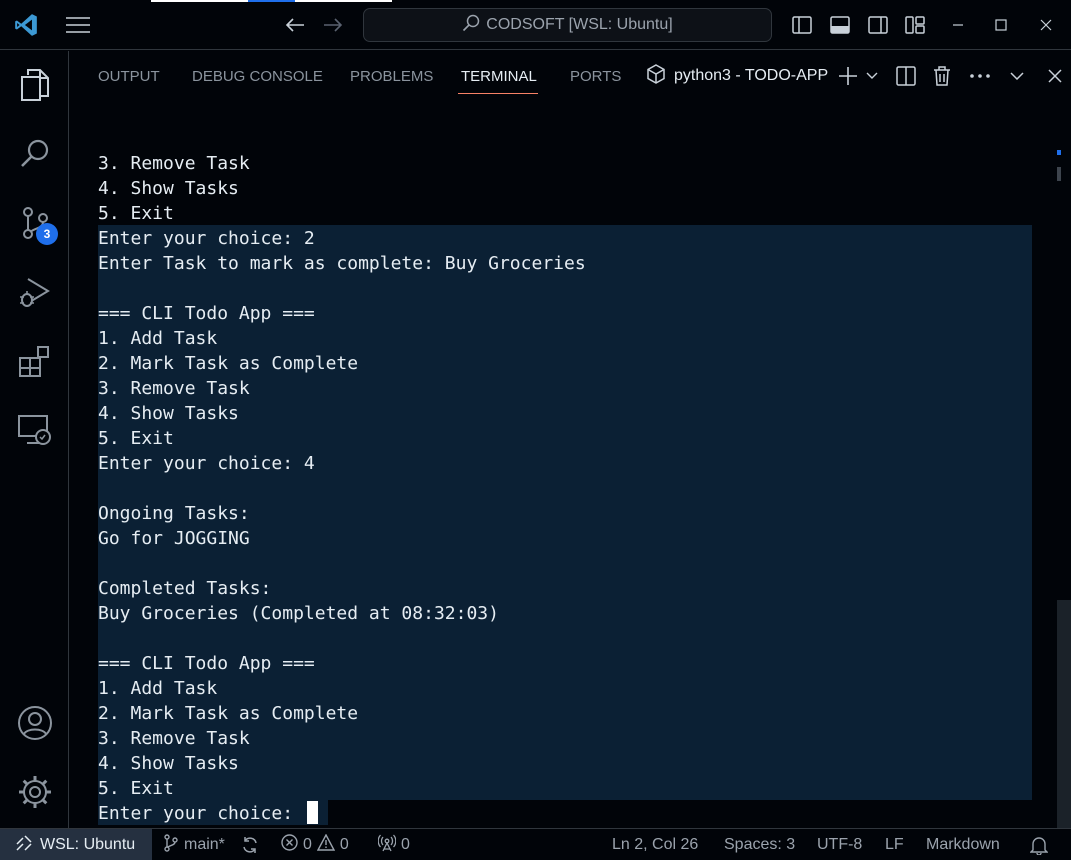 The image size is (1071, 860). Describe the element at coordinates (655, 844) in the screenshot. I see `cursor-position: Ln 2, Col 26` at that location.